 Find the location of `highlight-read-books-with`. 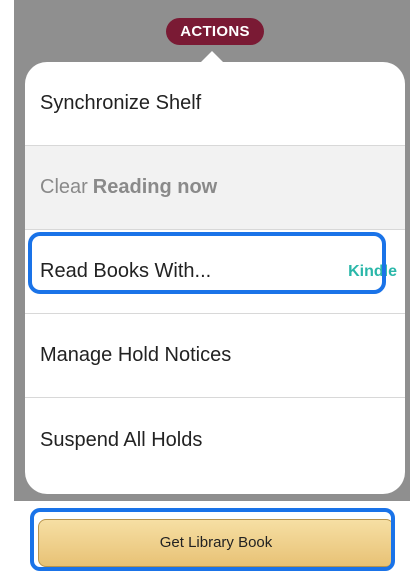

highlight-read-books-with is located at coordinates (207, 263).